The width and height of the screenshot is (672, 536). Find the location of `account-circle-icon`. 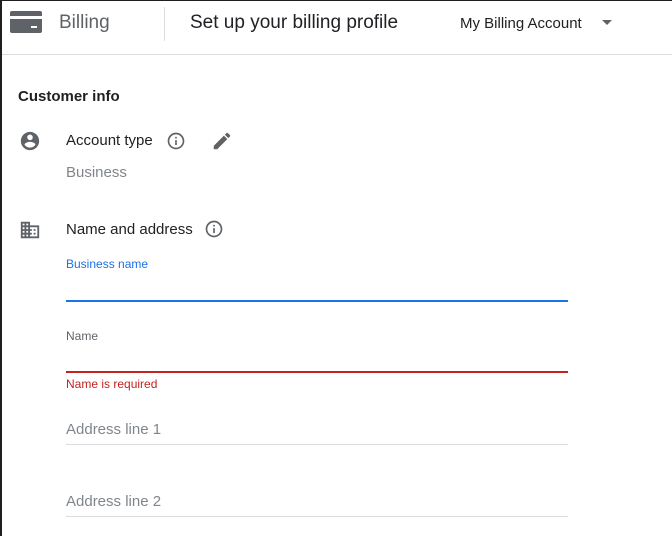

account-circle-icon is located at coordinates (30, 141).